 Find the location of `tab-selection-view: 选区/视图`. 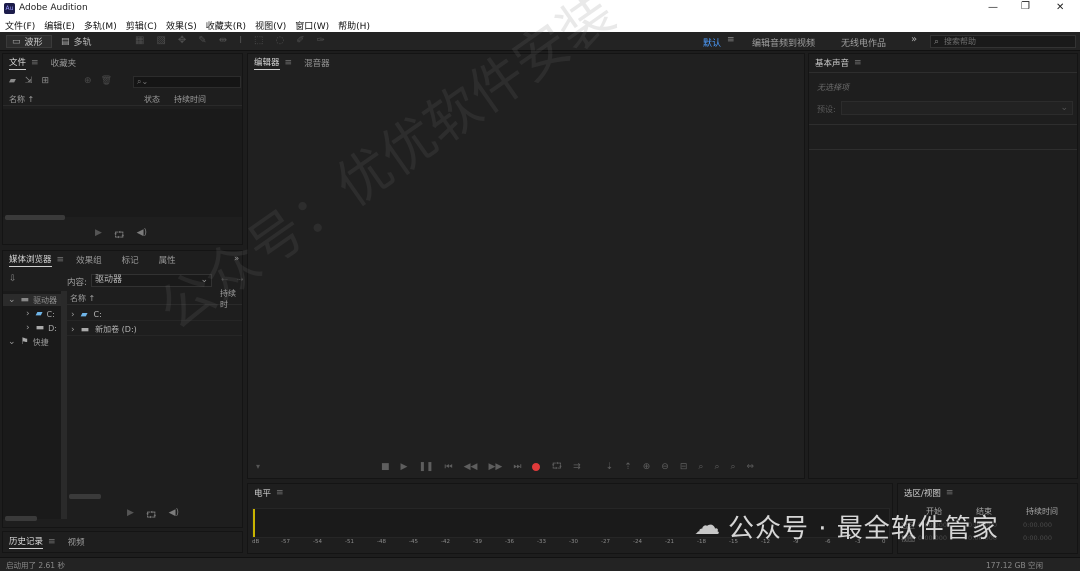

tab-selection-view: 选区/视图 is located at coordinates (922, 493).